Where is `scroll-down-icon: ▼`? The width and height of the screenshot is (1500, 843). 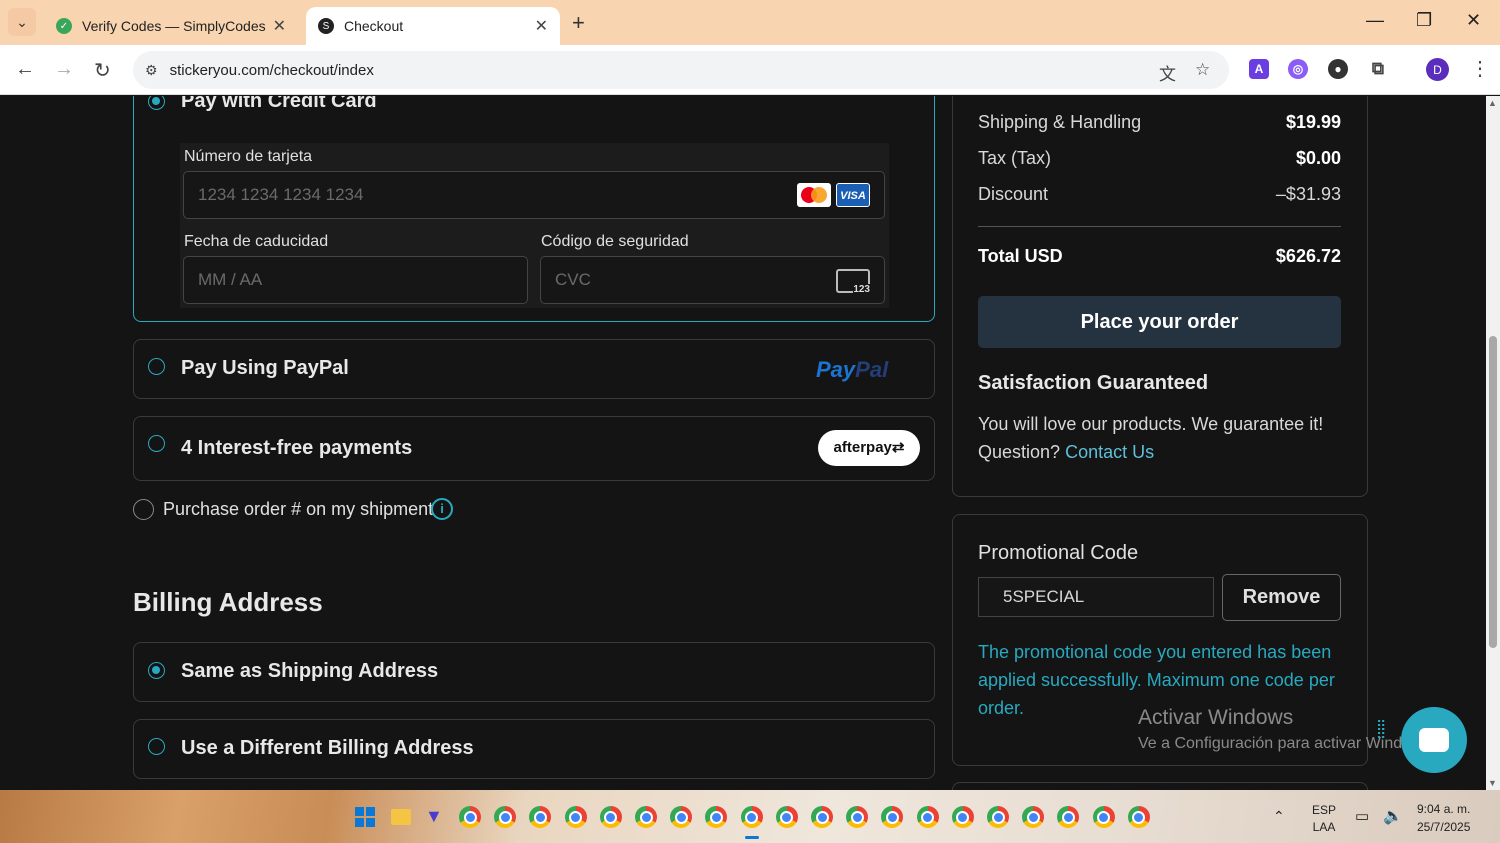
scroll-down-icon: ▼ is located at coordinates (1492, 783).